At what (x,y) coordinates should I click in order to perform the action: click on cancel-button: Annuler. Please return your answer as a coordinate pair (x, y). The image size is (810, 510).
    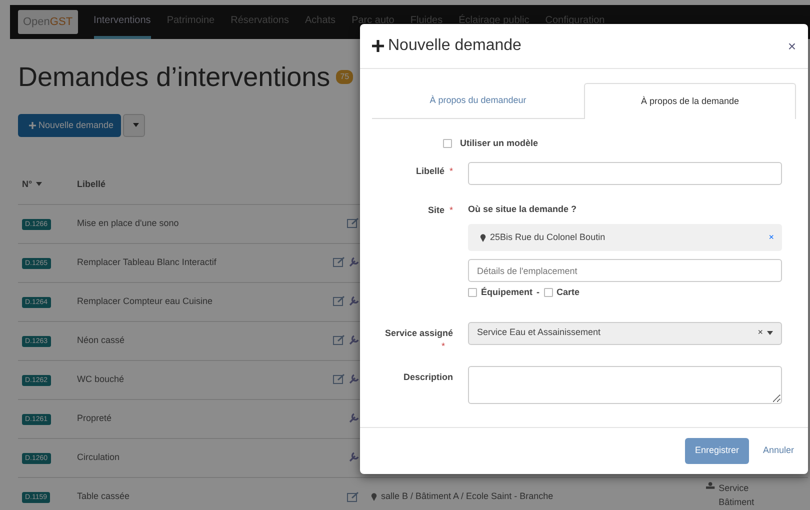
    Looking at the image, I should click on (778, 451).